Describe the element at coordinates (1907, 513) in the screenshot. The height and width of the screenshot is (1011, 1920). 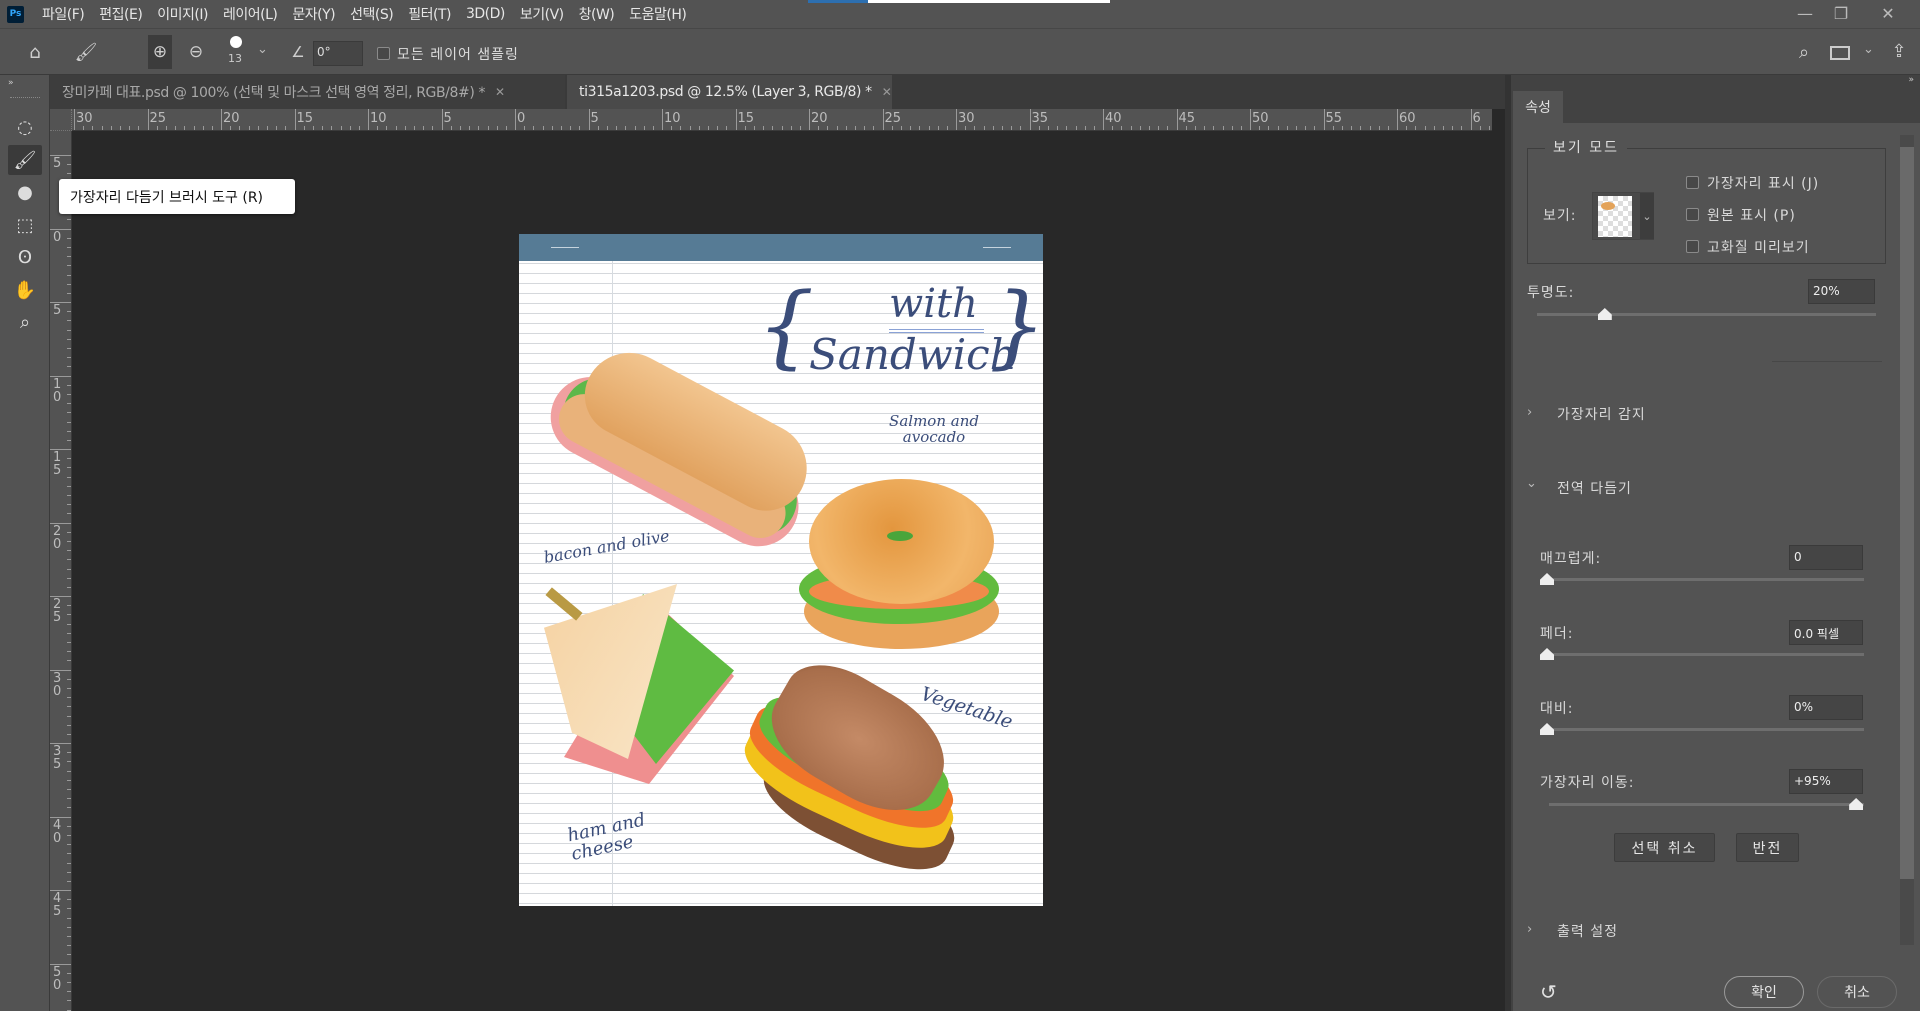
I see `scrollbar-thumb` at that location.